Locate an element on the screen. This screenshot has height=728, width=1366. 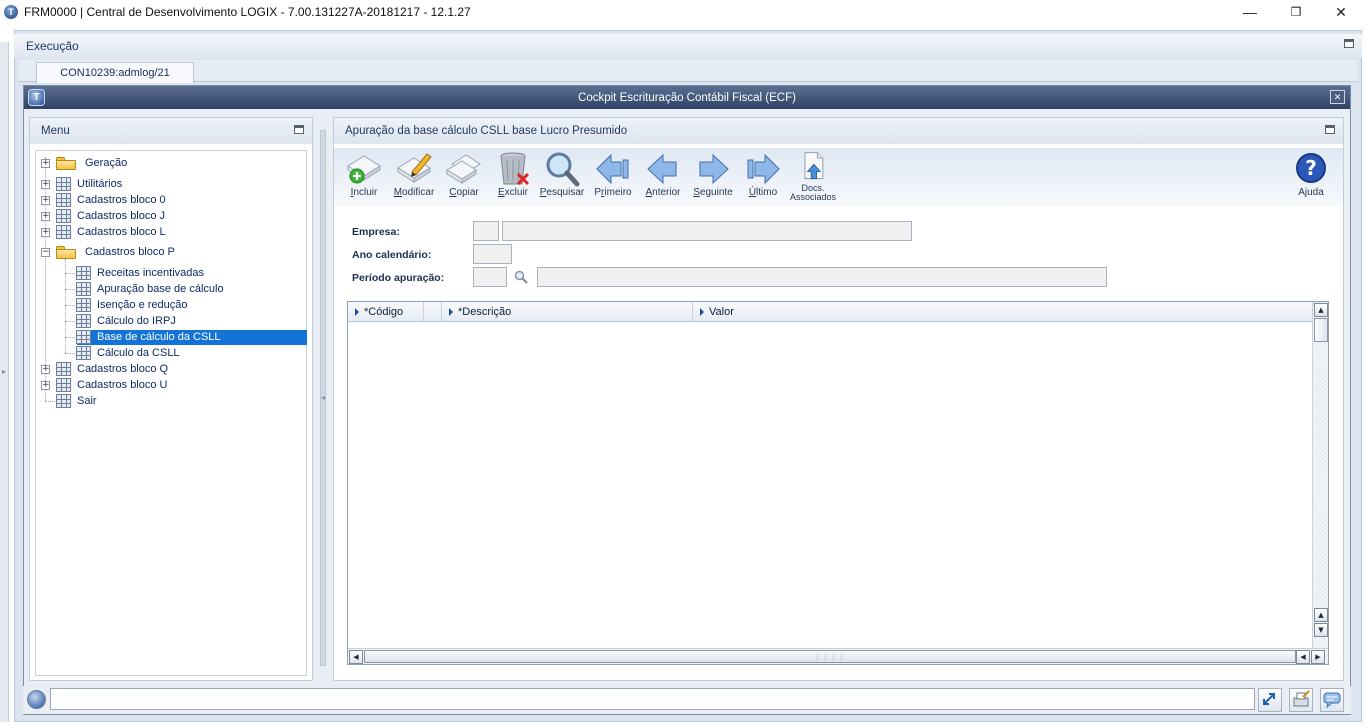
scroll-thumb is located at coordinates (1321, 330).